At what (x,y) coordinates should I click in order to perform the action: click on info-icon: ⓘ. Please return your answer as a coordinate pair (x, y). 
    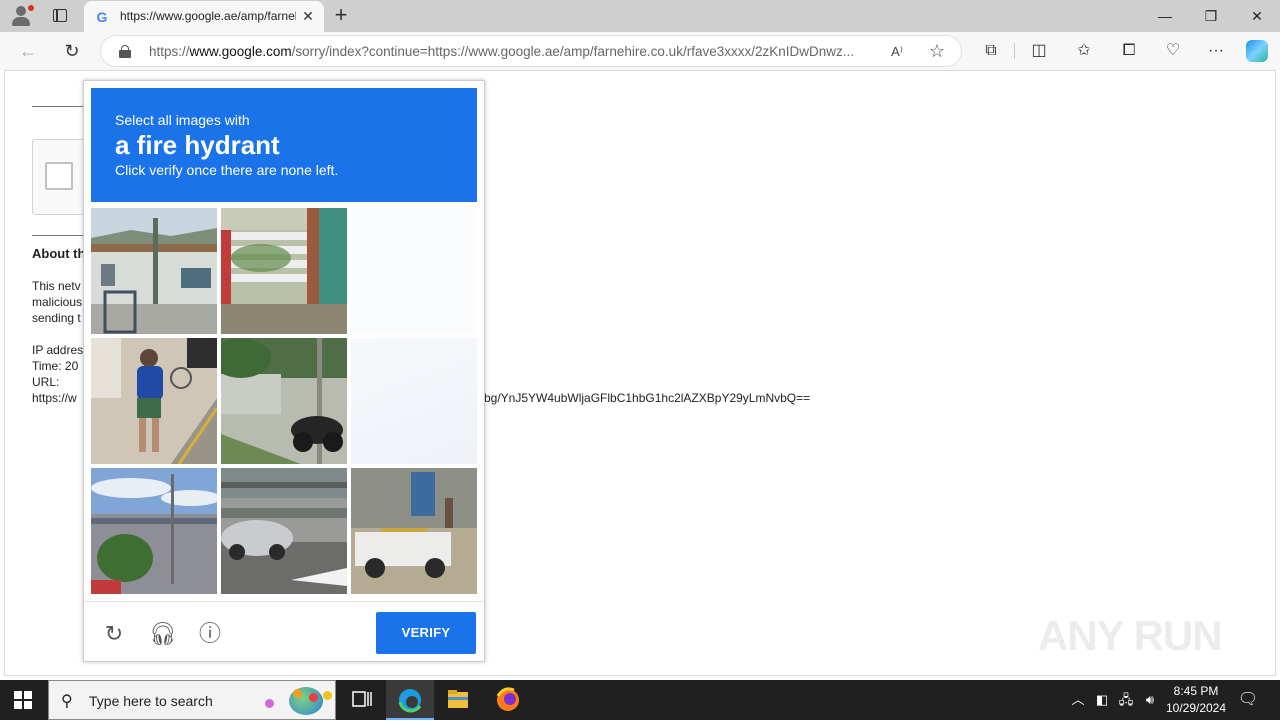
    Looking at the image, I should click on (210, 634).